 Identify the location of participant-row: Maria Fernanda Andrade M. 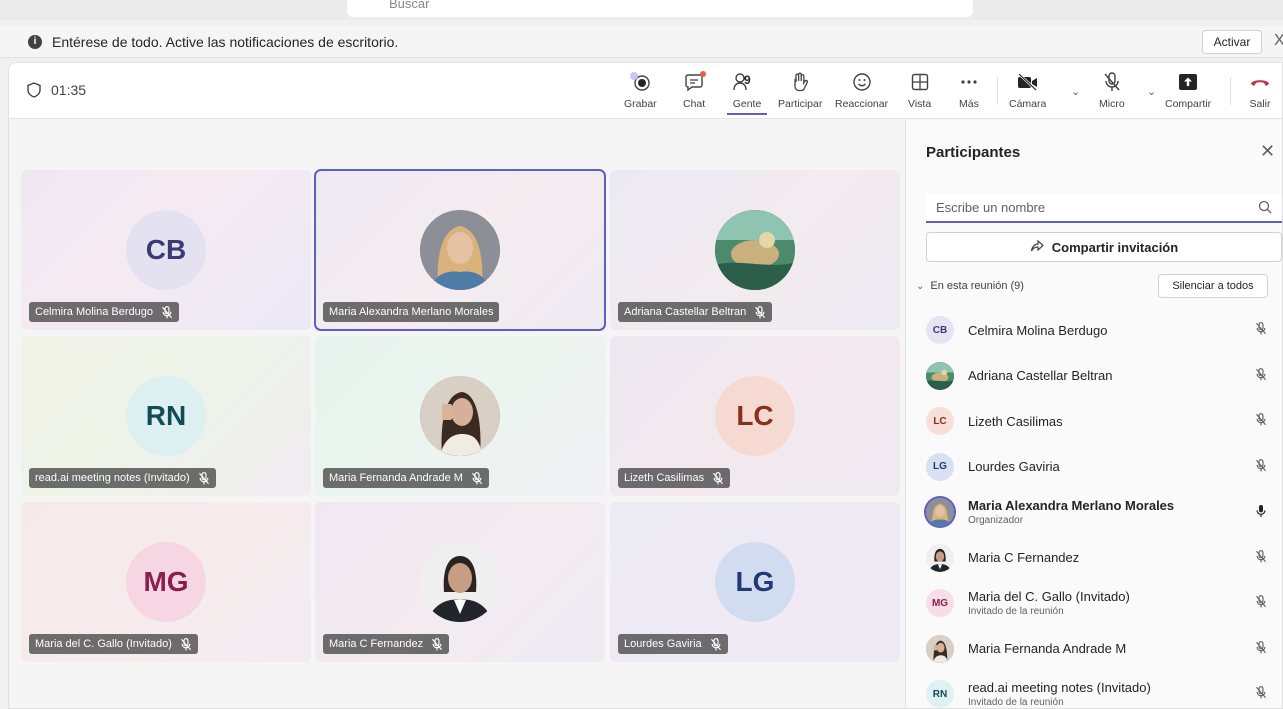
(1103, 649).